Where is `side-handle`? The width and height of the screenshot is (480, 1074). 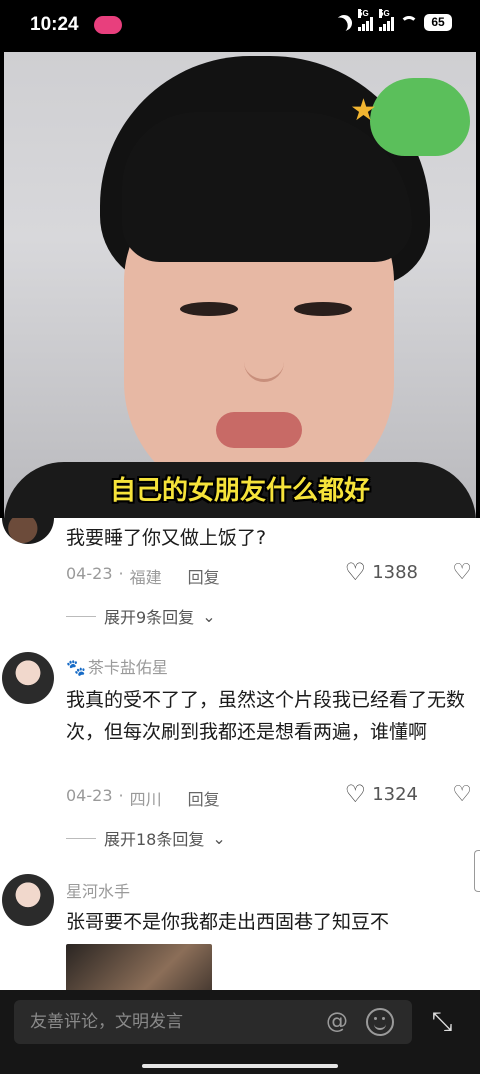
side-handle is located at coordinates (477, 871).